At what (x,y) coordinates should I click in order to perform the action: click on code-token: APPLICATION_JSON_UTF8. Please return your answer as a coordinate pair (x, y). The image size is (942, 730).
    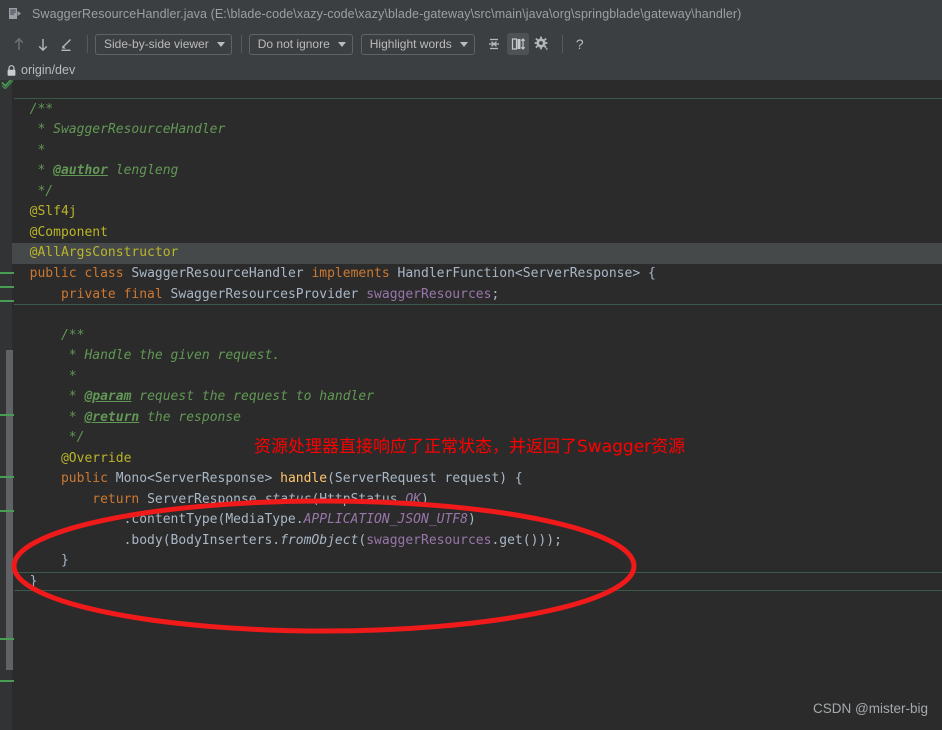
    Looking at the image, I should click on (385, 519).